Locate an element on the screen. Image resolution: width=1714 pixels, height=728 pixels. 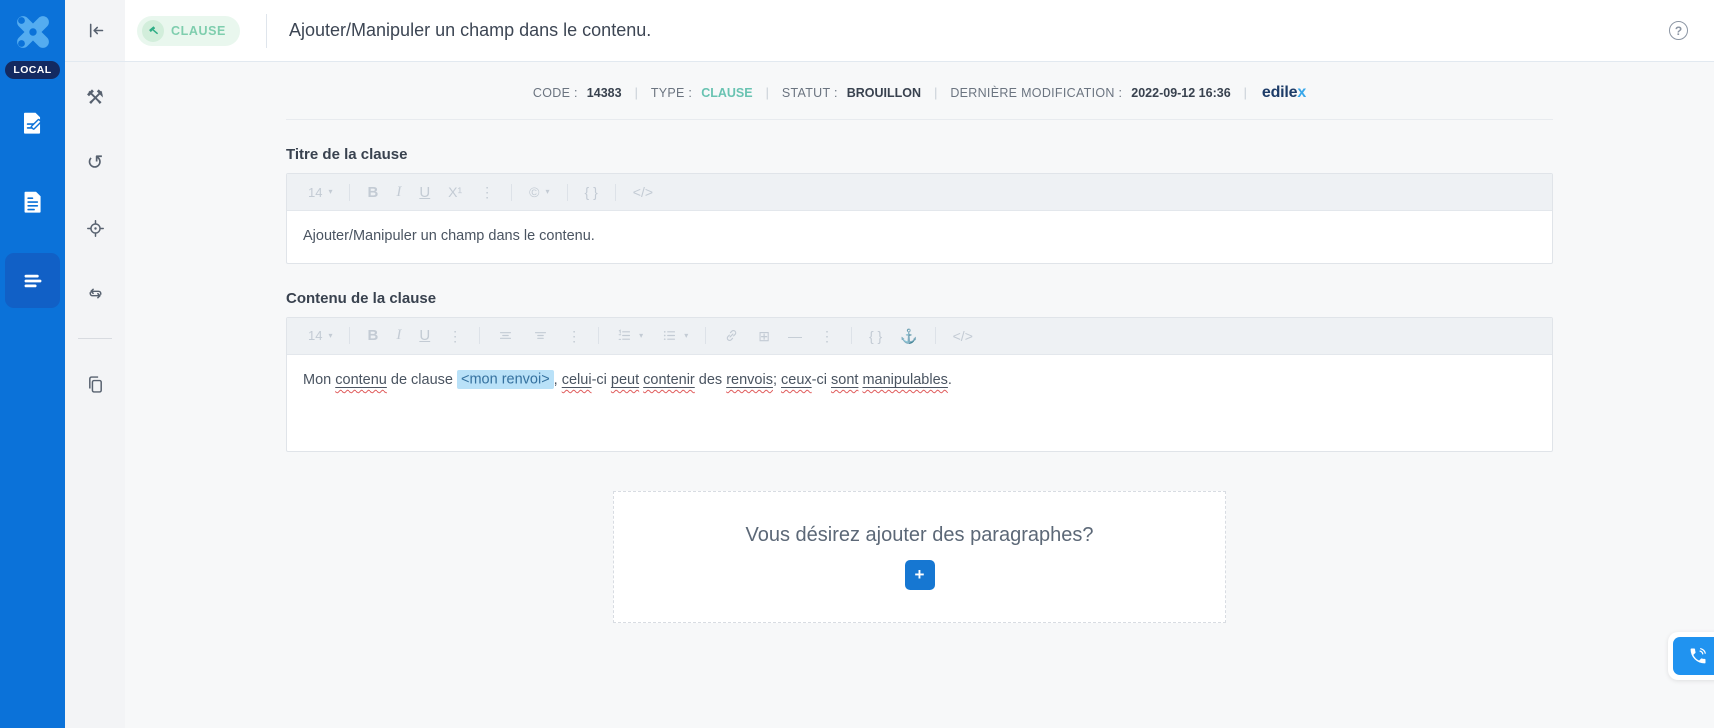
sidebar-item-documents is located at coordinates (32, 201).